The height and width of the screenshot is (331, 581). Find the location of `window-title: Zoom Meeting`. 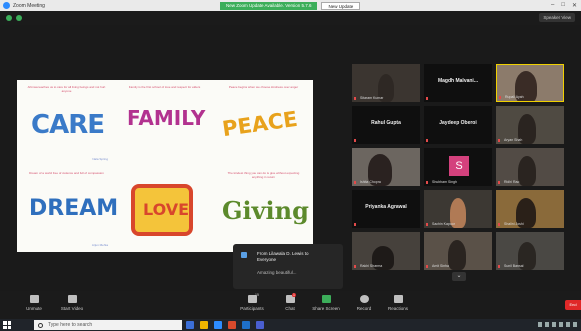

window-title: Zoom Meeting is located at coordinates (29, 5).